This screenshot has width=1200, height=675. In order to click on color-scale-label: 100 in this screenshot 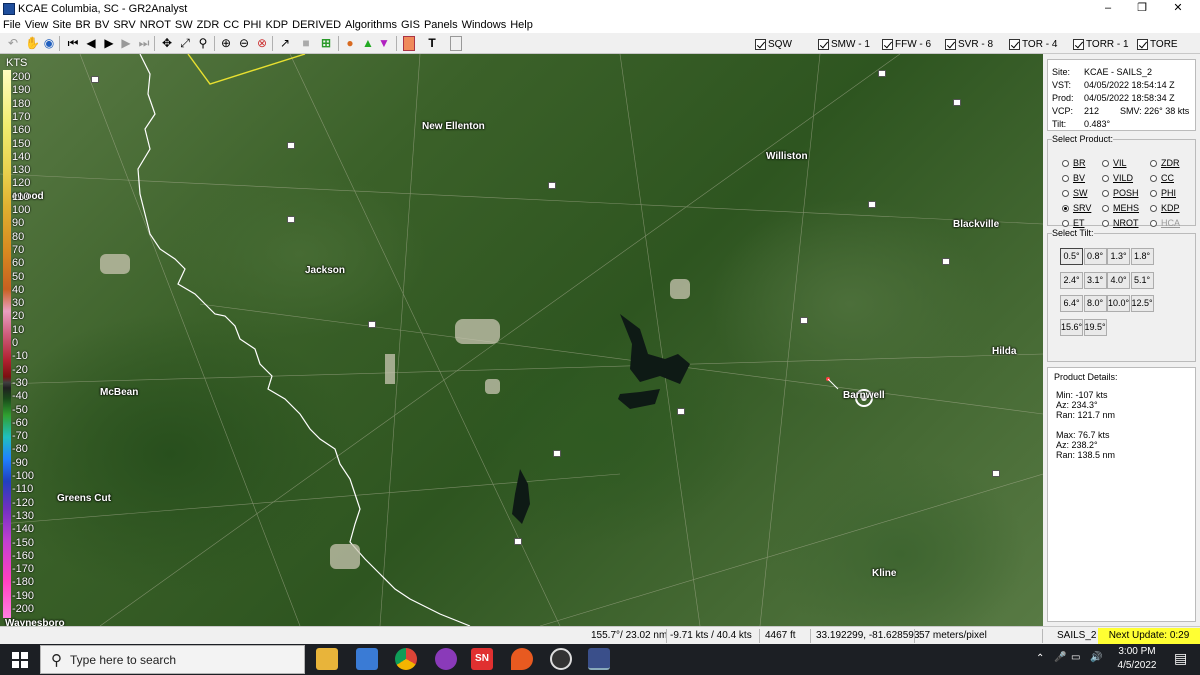, I will do `click(21, 210)`.